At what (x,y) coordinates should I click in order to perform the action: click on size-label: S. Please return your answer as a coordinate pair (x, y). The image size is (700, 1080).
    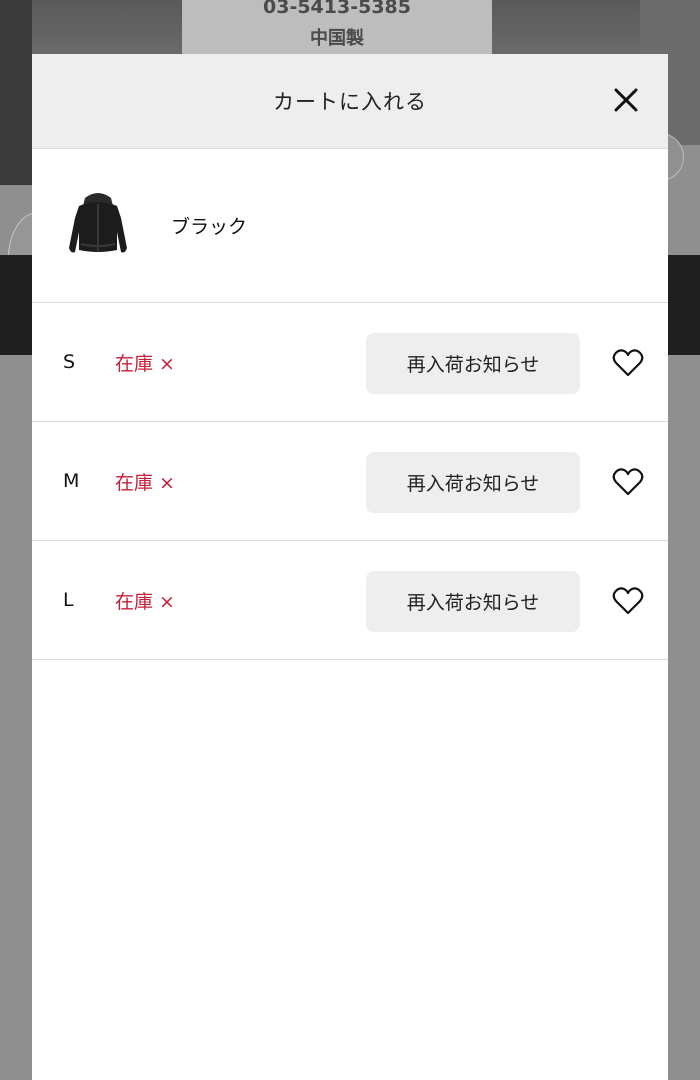
    Looking at the image, I should click on (69, 362).